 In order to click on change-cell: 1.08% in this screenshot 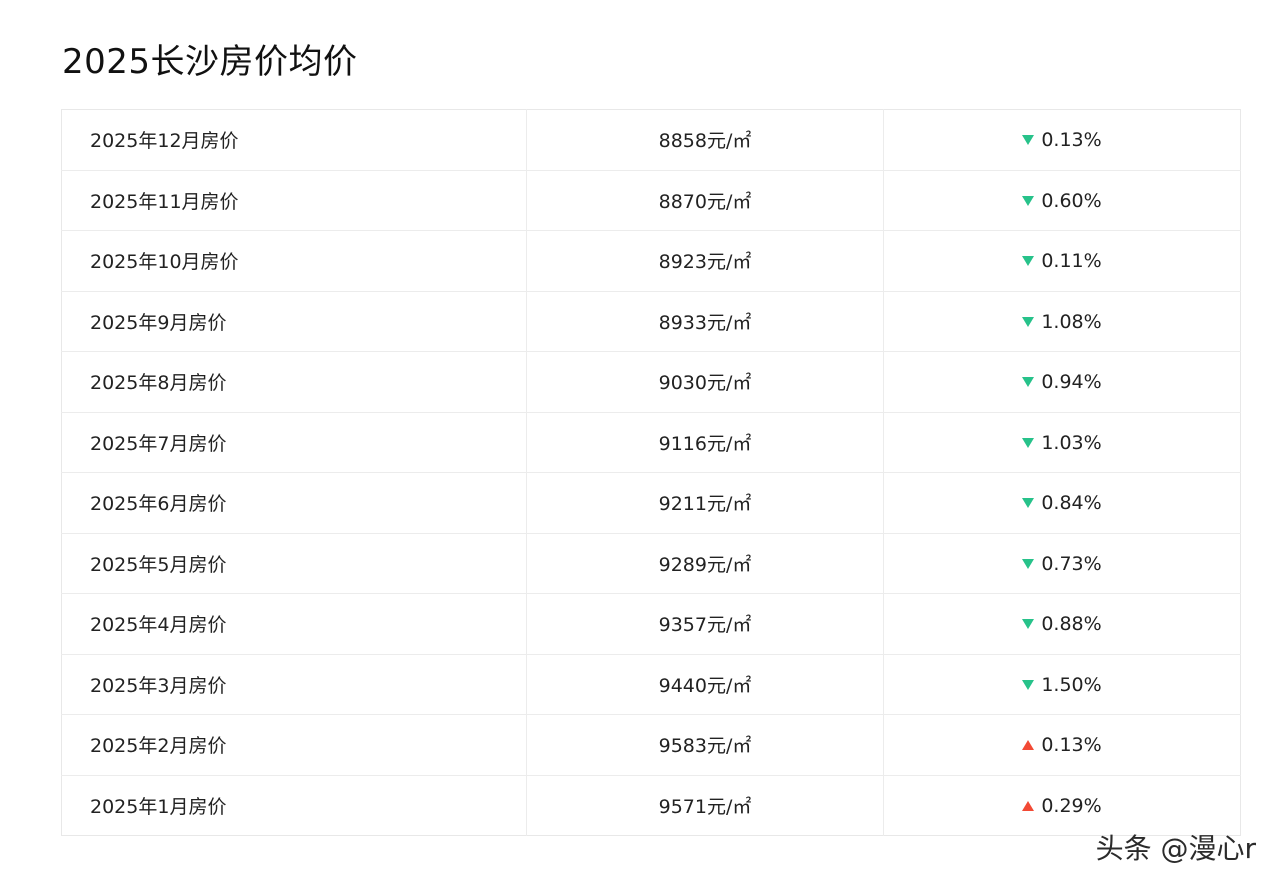, I will do `click(1062, 321)`.